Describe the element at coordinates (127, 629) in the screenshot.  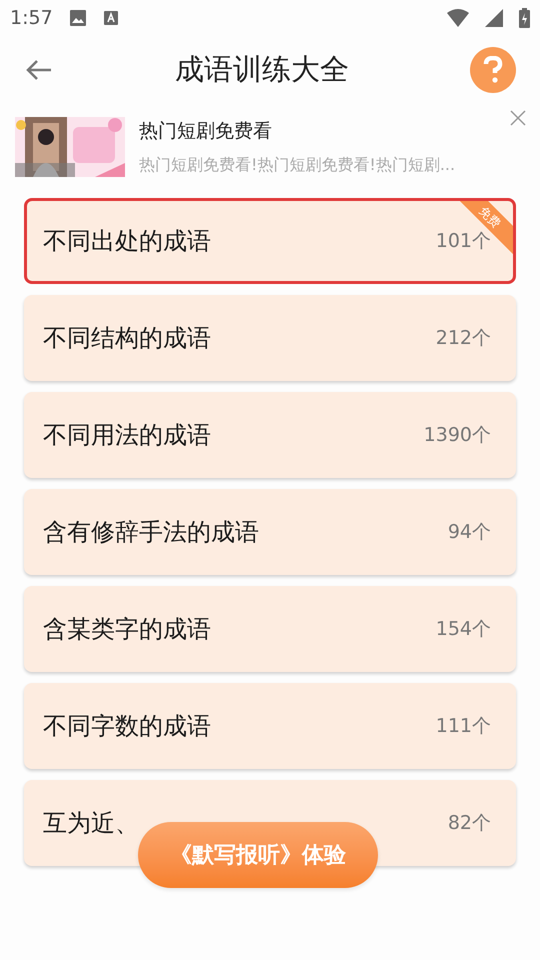
I see `category-name: 含某类字的成语` at that location.